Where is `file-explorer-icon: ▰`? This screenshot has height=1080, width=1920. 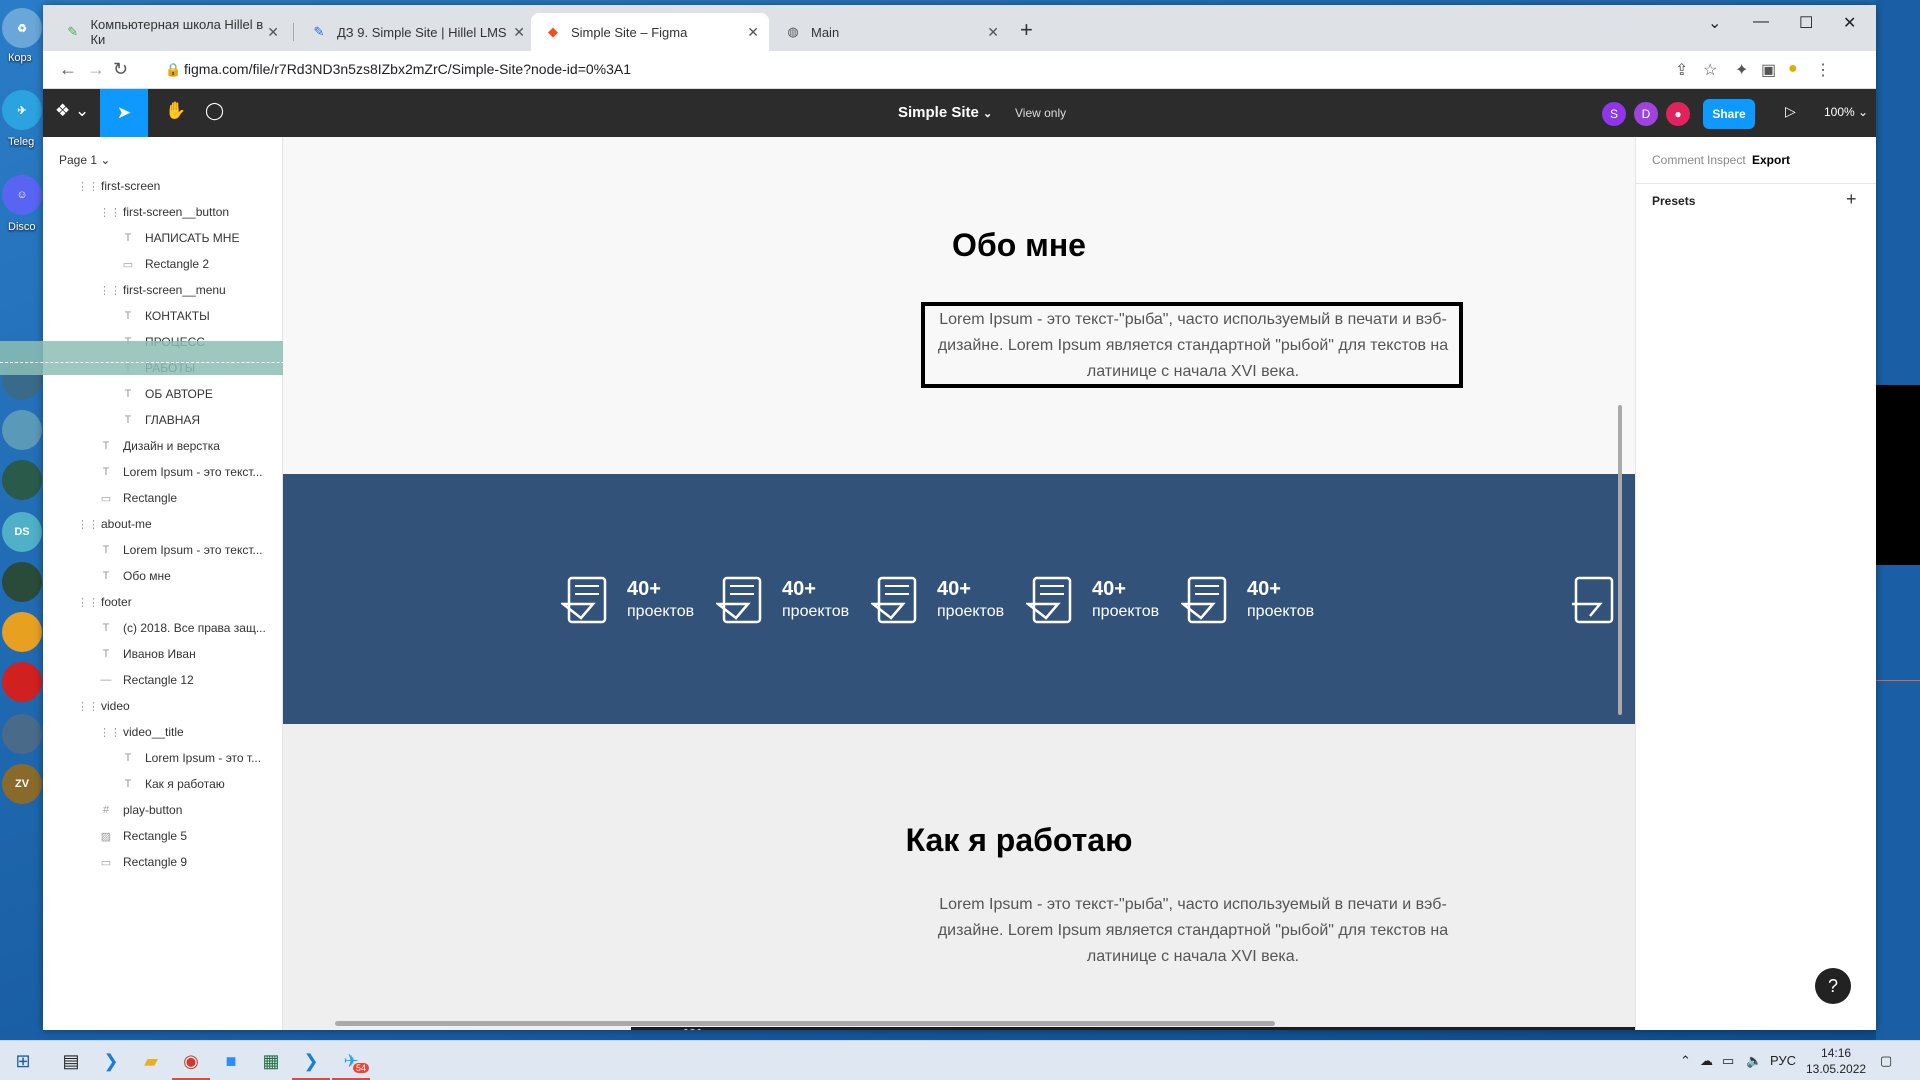
file-explorer-icon: ▰ is located at coordinates (151, 1061).